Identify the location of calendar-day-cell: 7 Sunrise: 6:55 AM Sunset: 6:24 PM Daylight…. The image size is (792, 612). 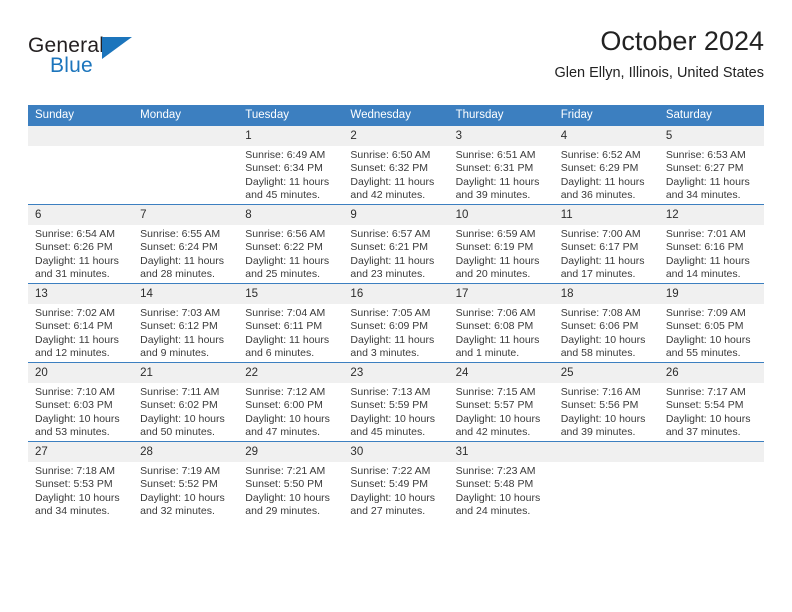
(186, 244).